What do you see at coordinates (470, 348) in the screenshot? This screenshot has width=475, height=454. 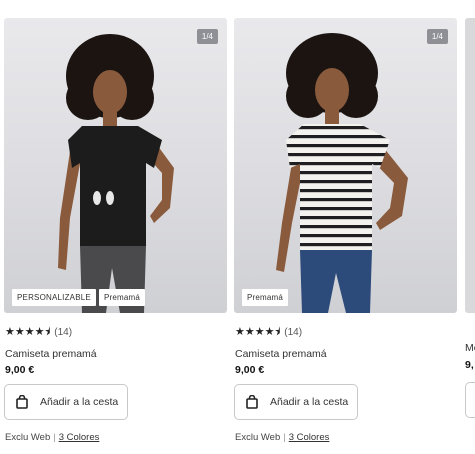 I see `product-title-partial: Me` at bounding box center [470, 348].